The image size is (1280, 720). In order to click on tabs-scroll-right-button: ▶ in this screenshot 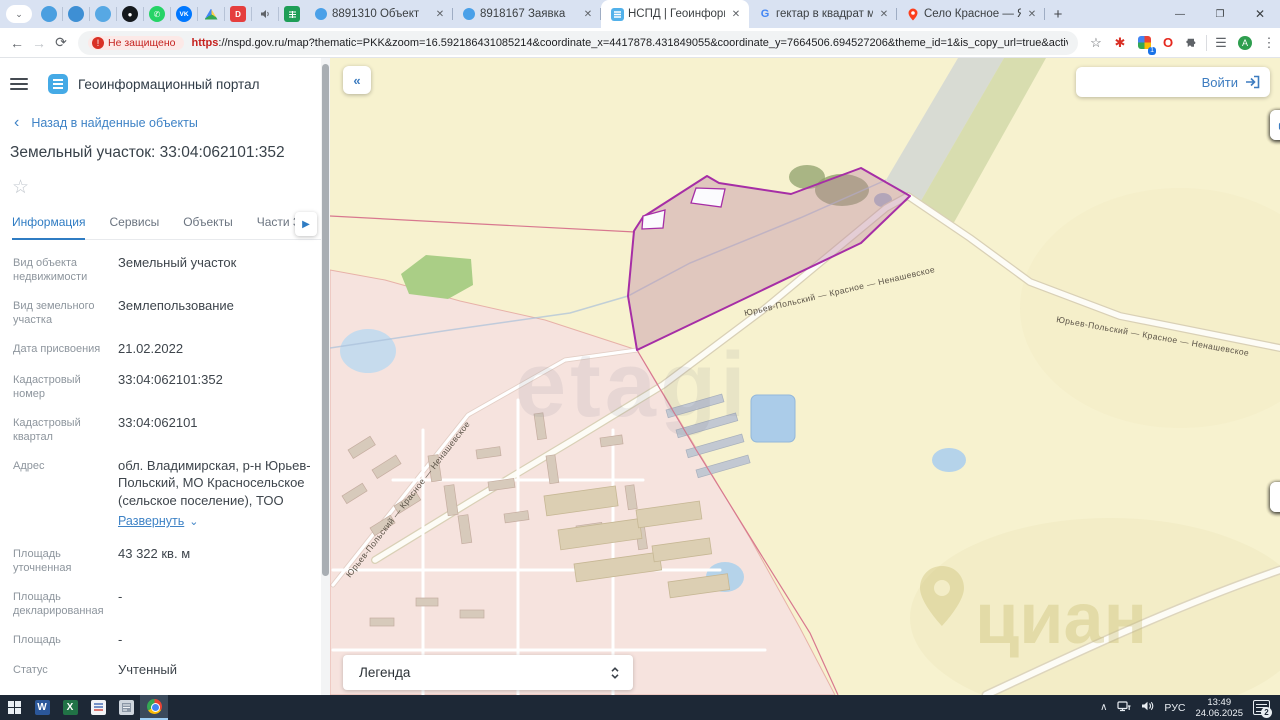, I will do `click(306, 224)`.